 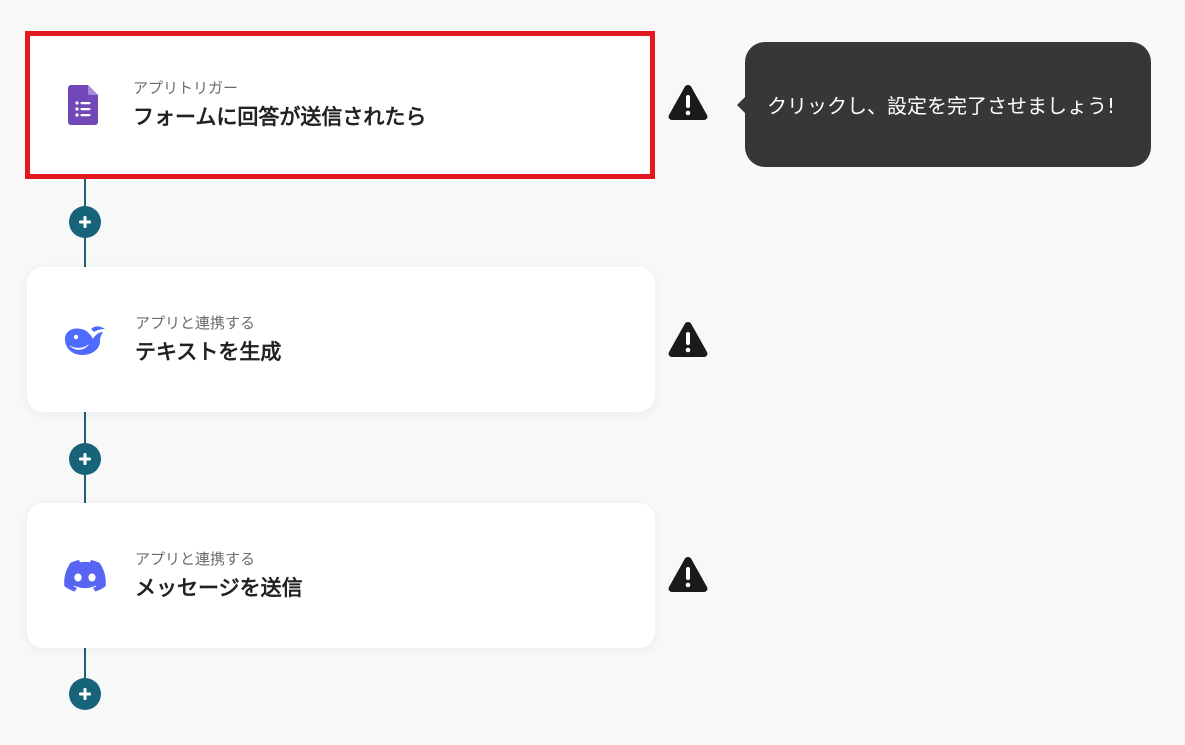 I want to click on step-title: メッセージを送信, so click(x=219, y=587).